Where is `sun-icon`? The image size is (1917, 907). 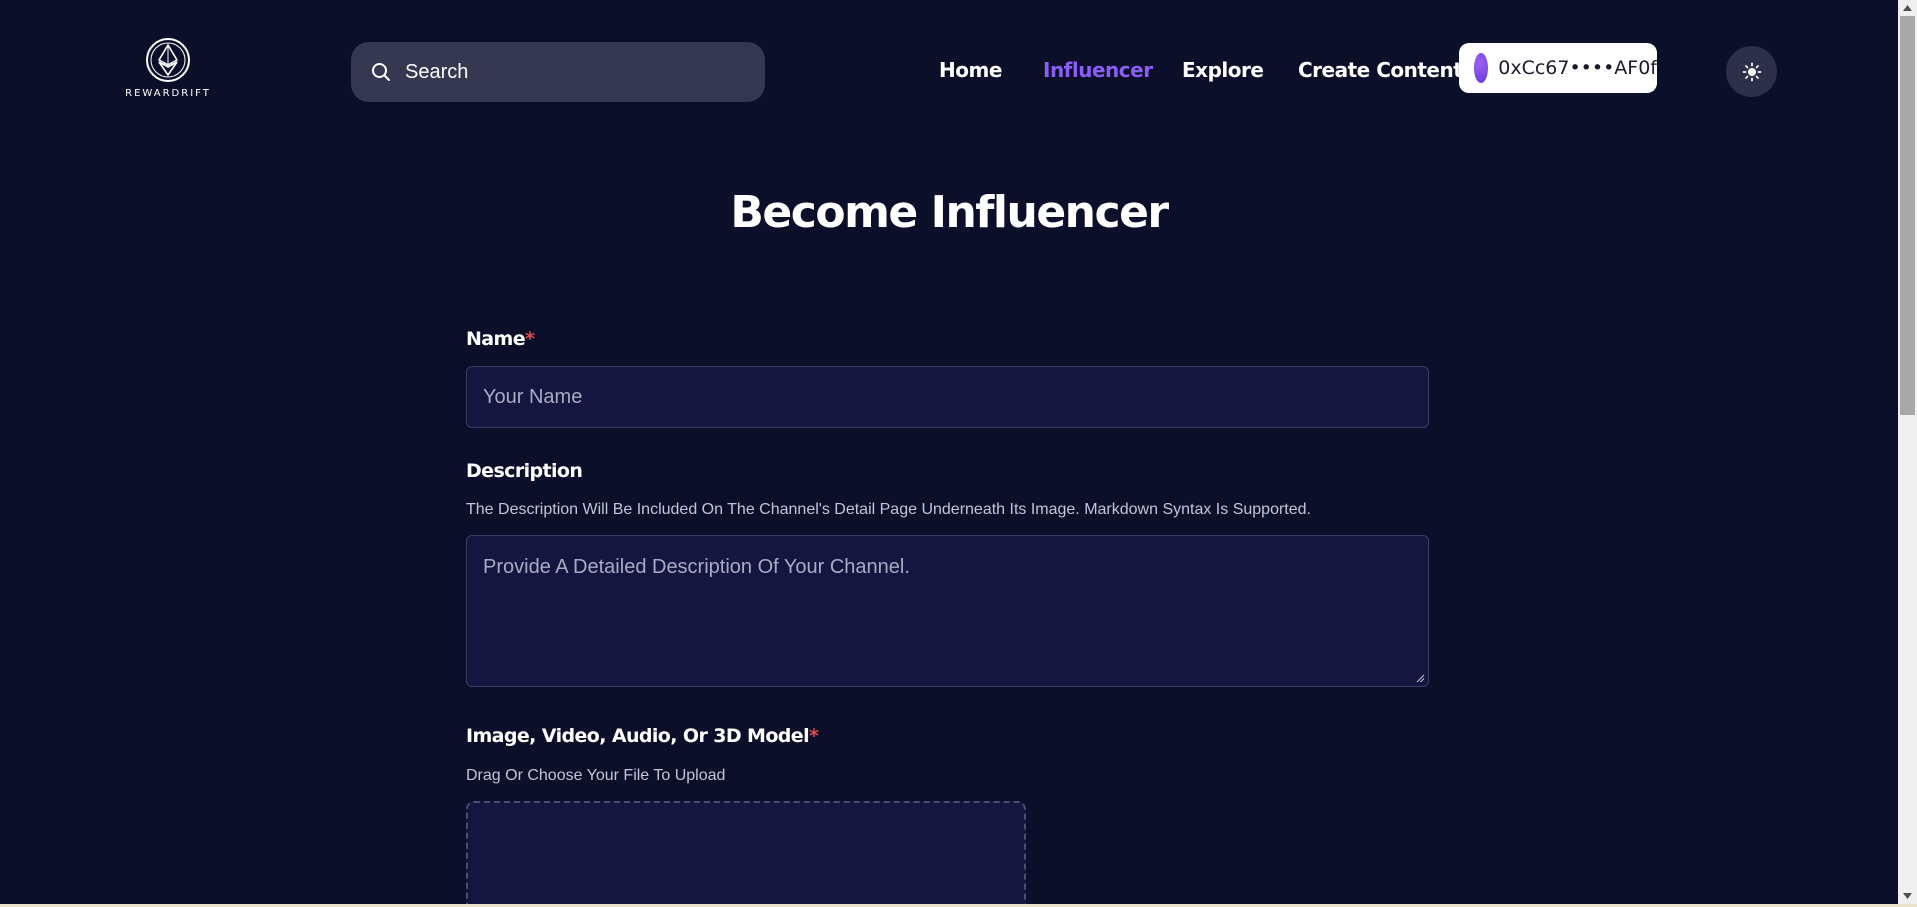 sun-icon is located at coordinates (1751, 71).